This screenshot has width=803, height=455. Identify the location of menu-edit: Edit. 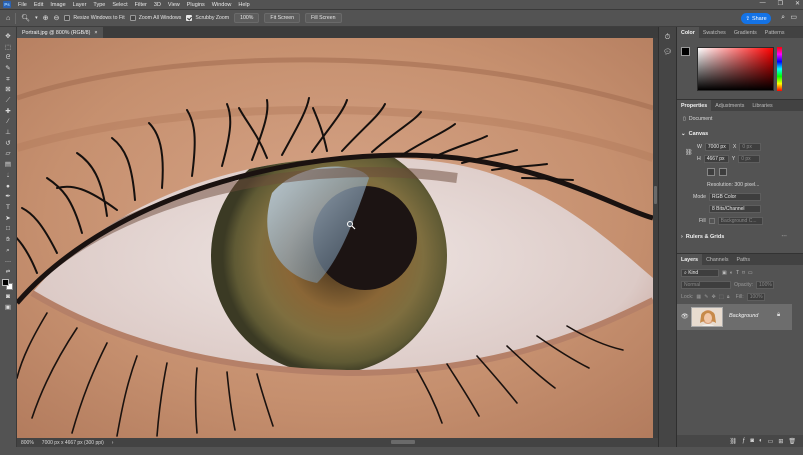
(38, 5).